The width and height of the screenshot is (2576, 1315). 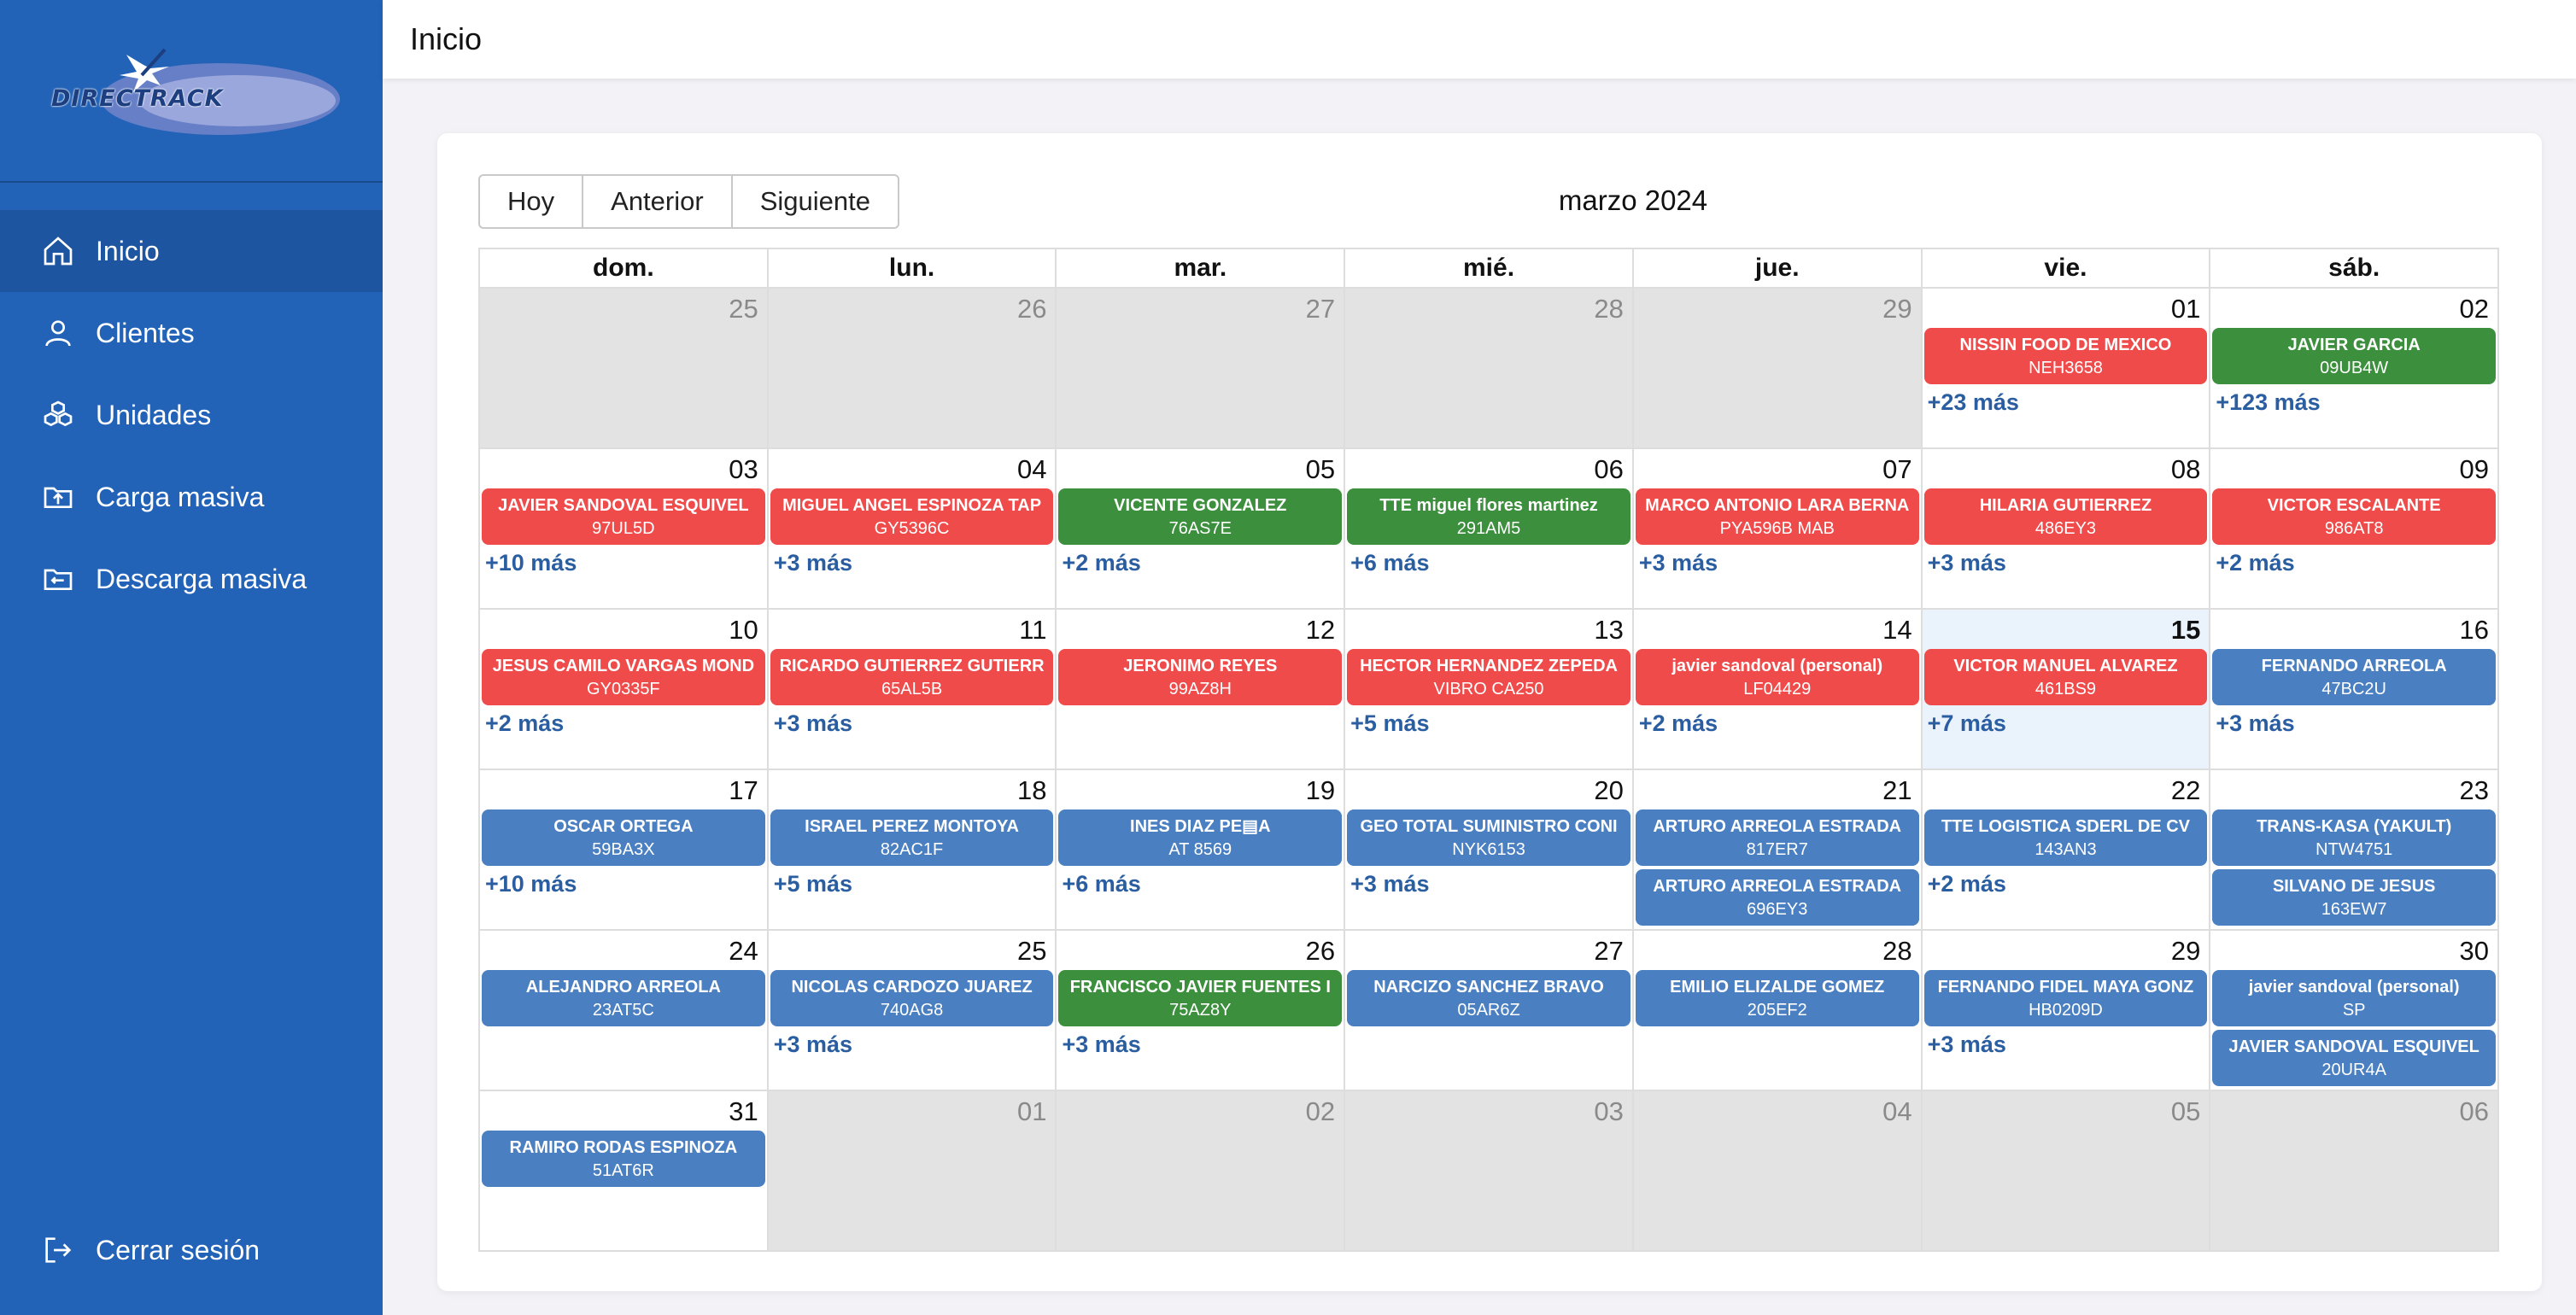 I want to click on calendar-day: 10 JESUS CAMILO VARGAS MOND GY0335F +2 más, so click(x=623, y=689).